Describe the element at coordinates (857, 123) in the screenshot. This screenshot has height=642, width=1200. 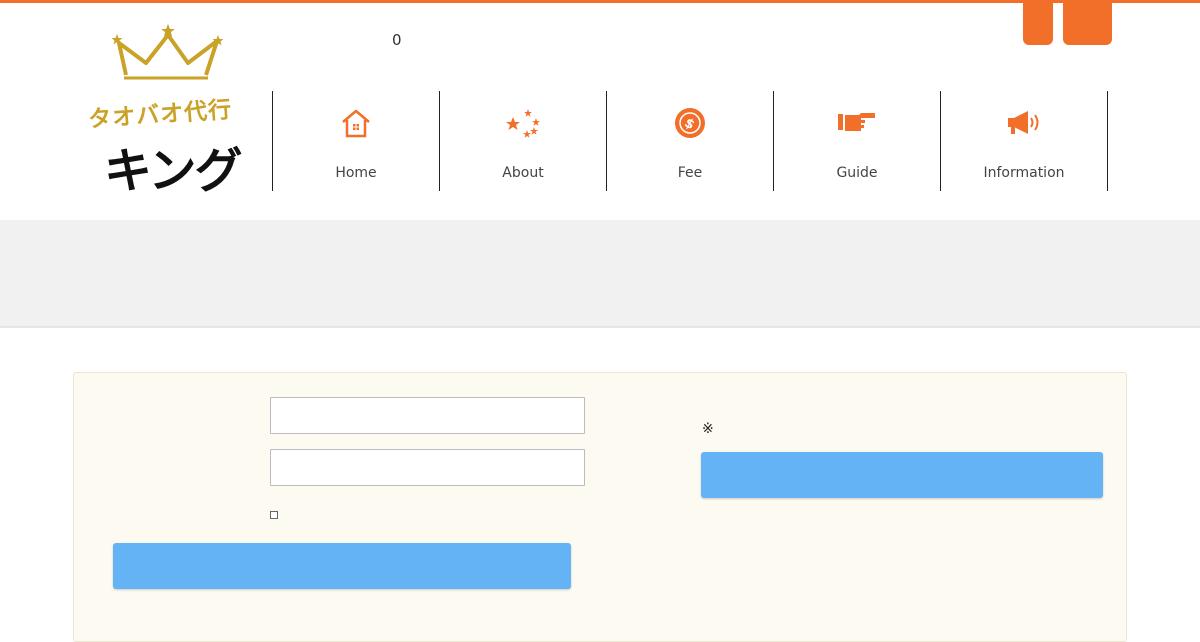
I see `pointing-hand-icon` at that location.